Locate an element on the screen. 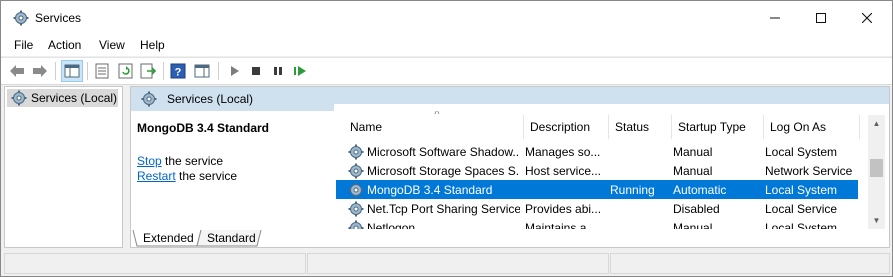 This screenshot has height=277, width=893. refresh-icon is located at coordinates (126, 71).